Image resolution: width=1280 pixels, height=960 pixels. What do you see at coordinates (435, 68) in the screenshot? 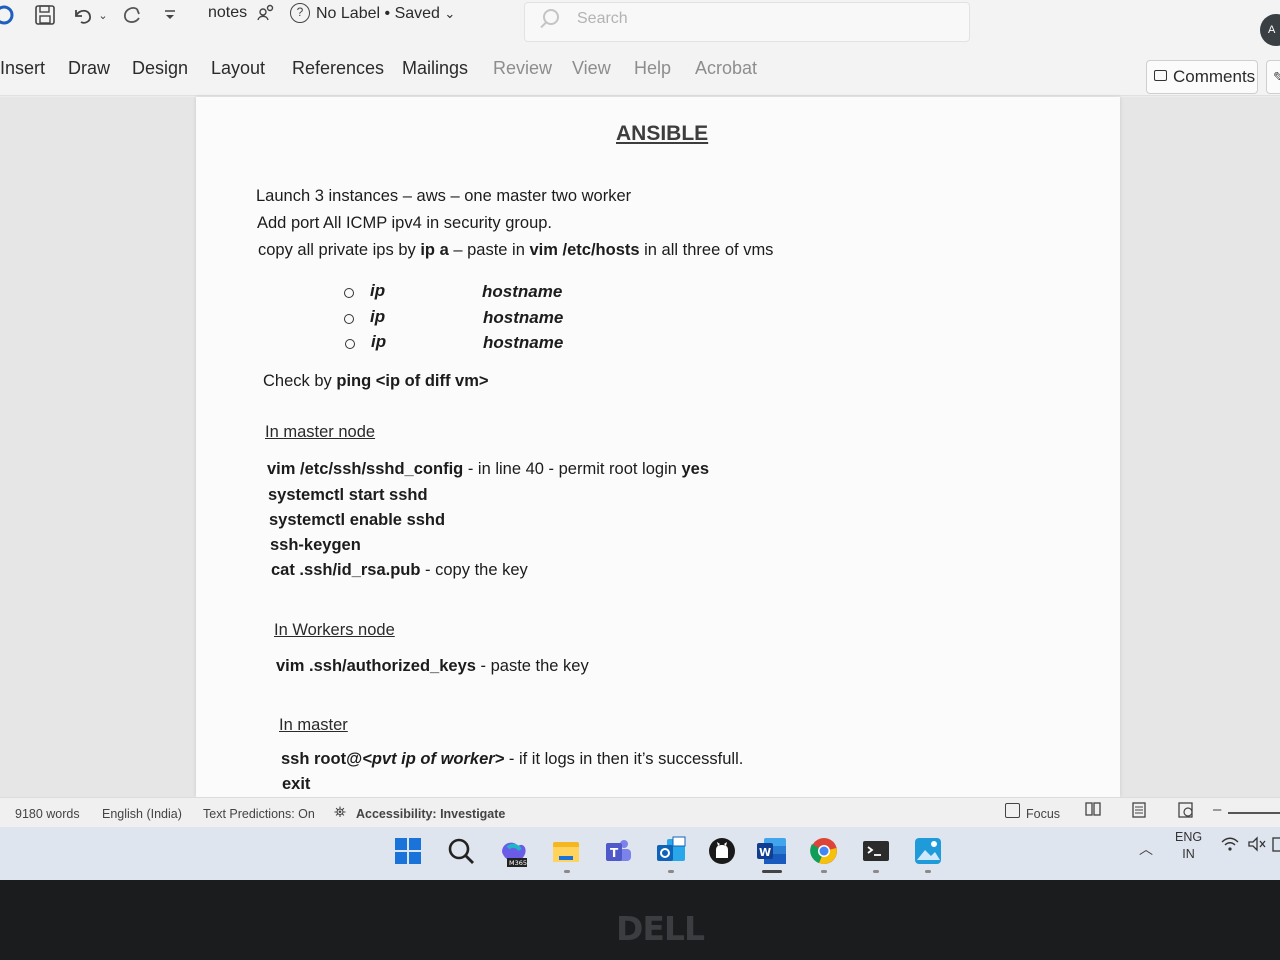
I see `tab-mailings: Mailings` at bounding box center [435, 68].